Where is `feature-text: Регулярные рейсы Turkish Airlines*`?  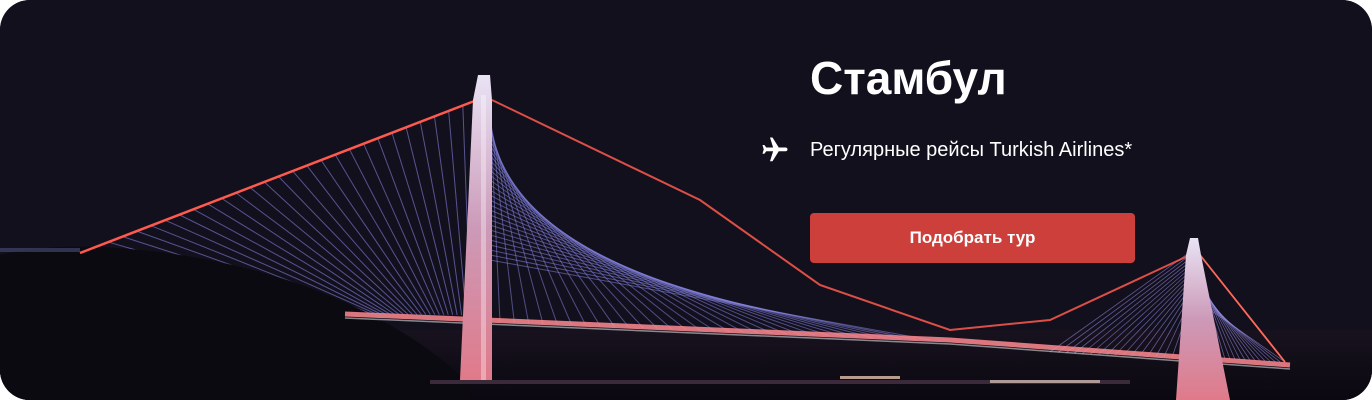 feature-text: Регулярные рейсы Turkish Airlines* is located at coordinates (971, 149).